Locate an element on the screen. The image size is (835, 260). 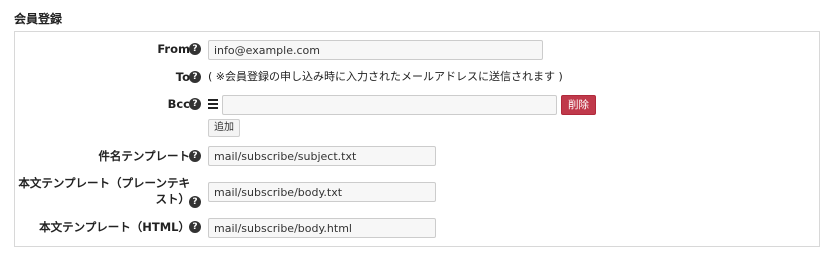
subject-template-input is located at coordinates (322, 156).